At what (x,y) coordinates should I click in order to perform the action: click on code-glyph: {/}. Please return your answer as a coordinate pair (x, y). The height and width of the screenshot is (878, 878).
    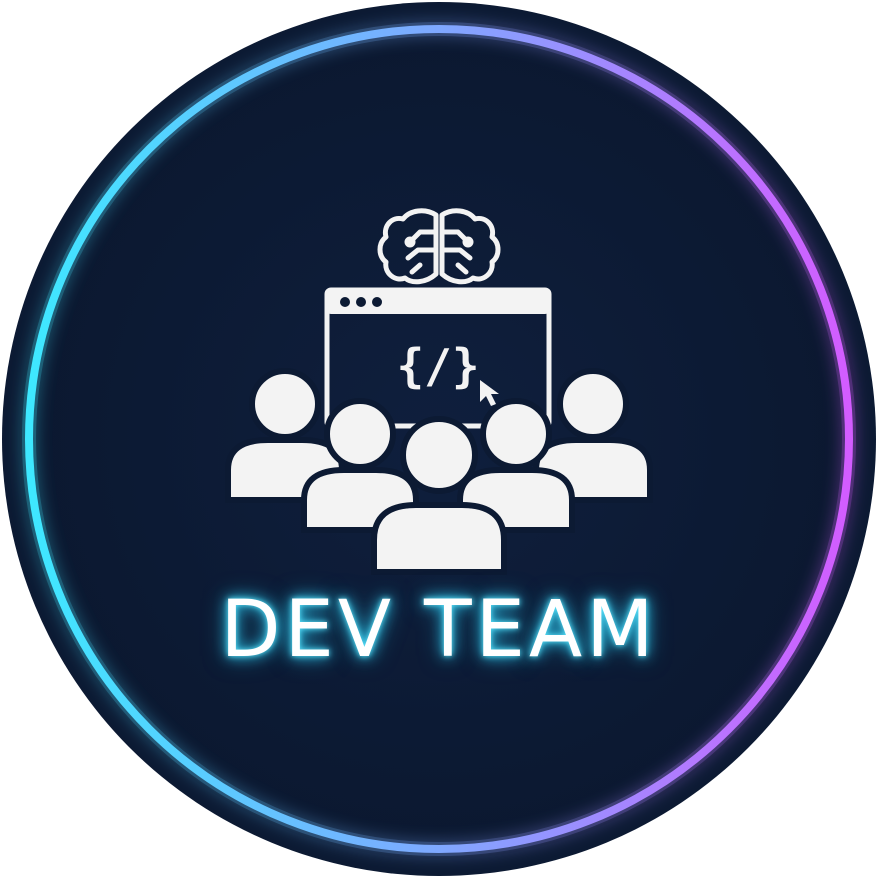
    Looking at the image, I should click on (437, 366).